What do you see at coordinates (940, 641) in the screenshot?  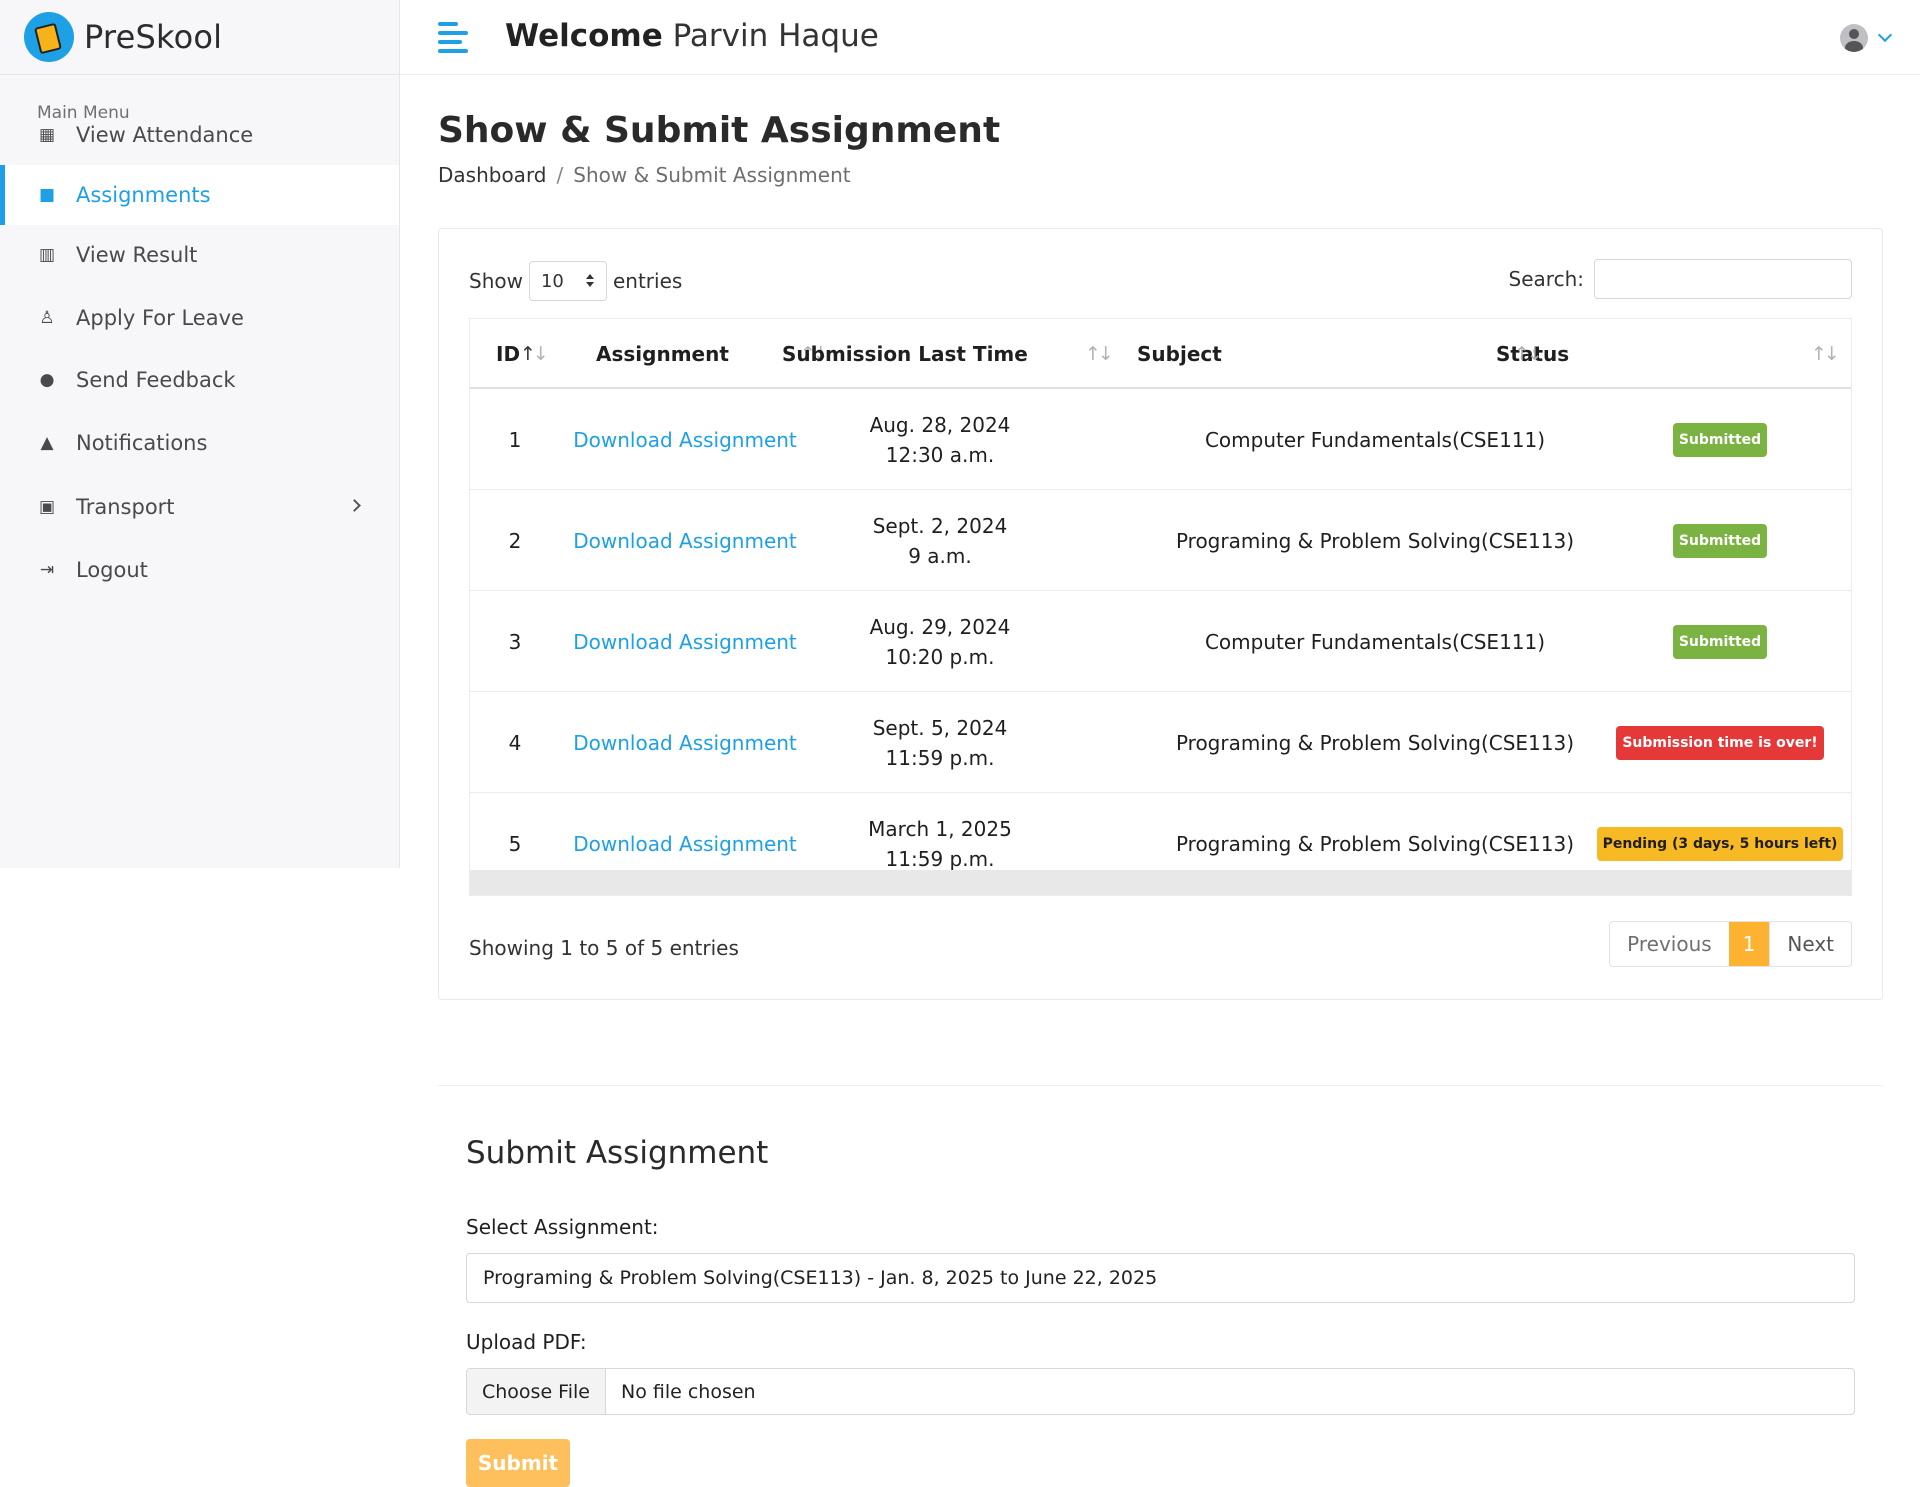 I see `cell-submission-time: Aug. 29, 2024 10:20 p.m.` at bounding box center [940, 641].